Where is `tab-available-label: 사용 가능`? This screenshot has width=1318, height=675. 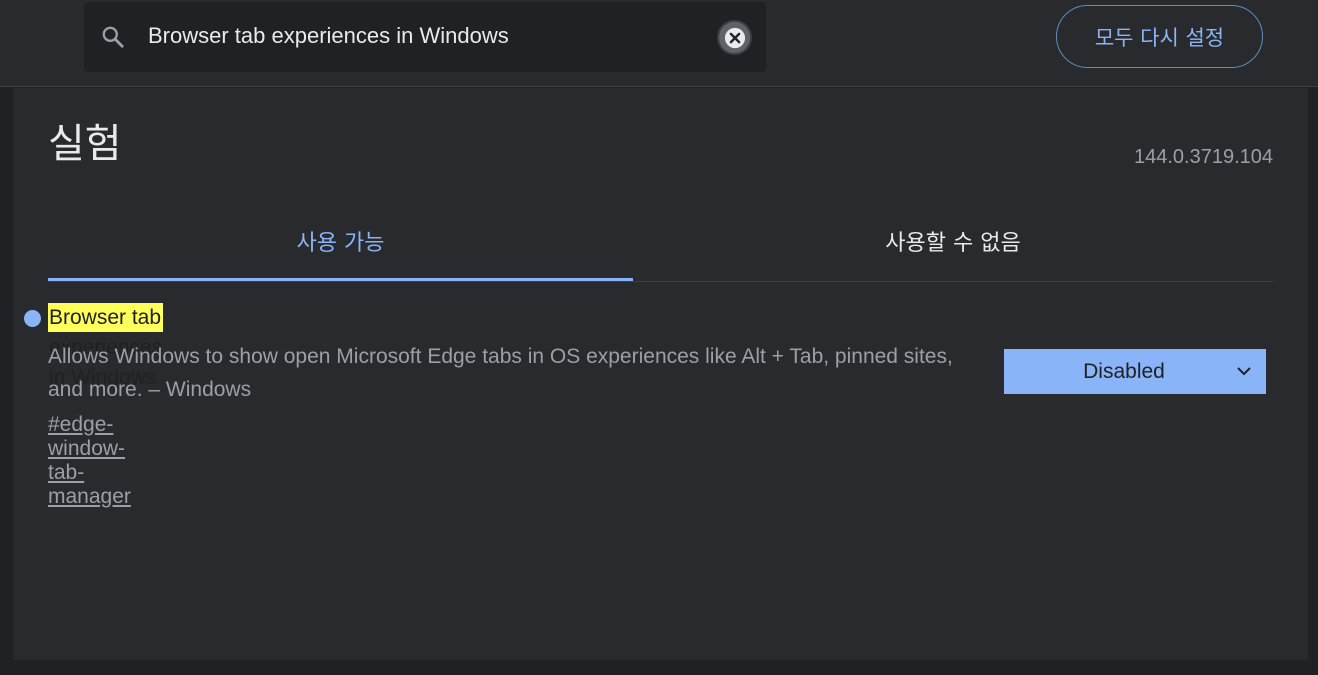 tab-available-label: 사용 가능 is located at coordinates (340, 243).